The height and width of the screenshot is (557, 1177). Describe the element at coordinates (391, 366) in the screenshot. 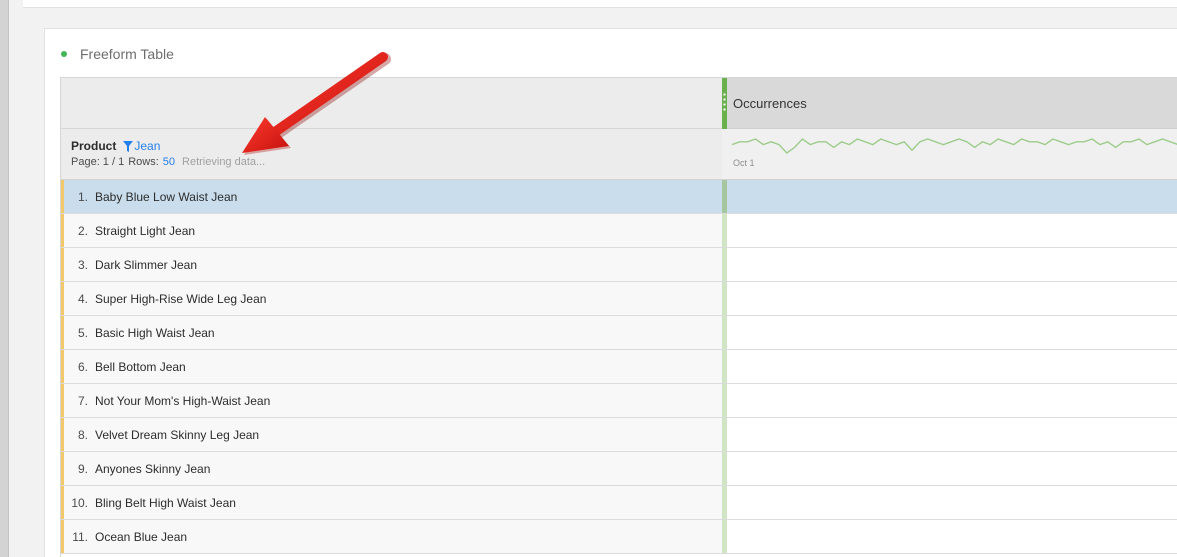

I see `row-dimension-cell: 6. Bell Bottom Jean` at that location.